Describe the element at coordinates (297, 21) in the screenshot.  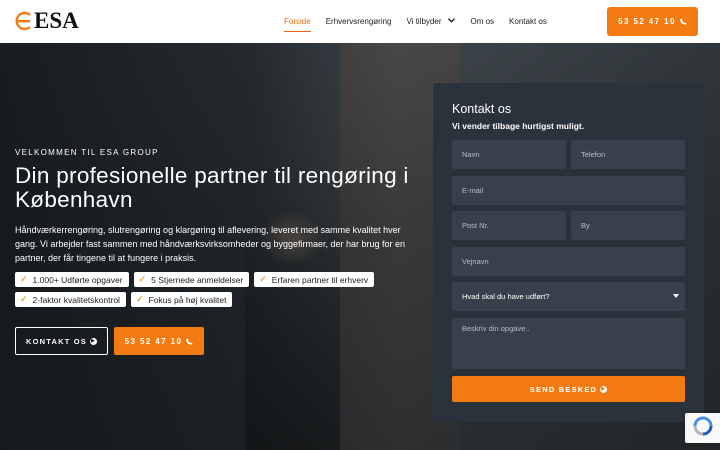
I see `nav-item-forside: Forside` at that location.